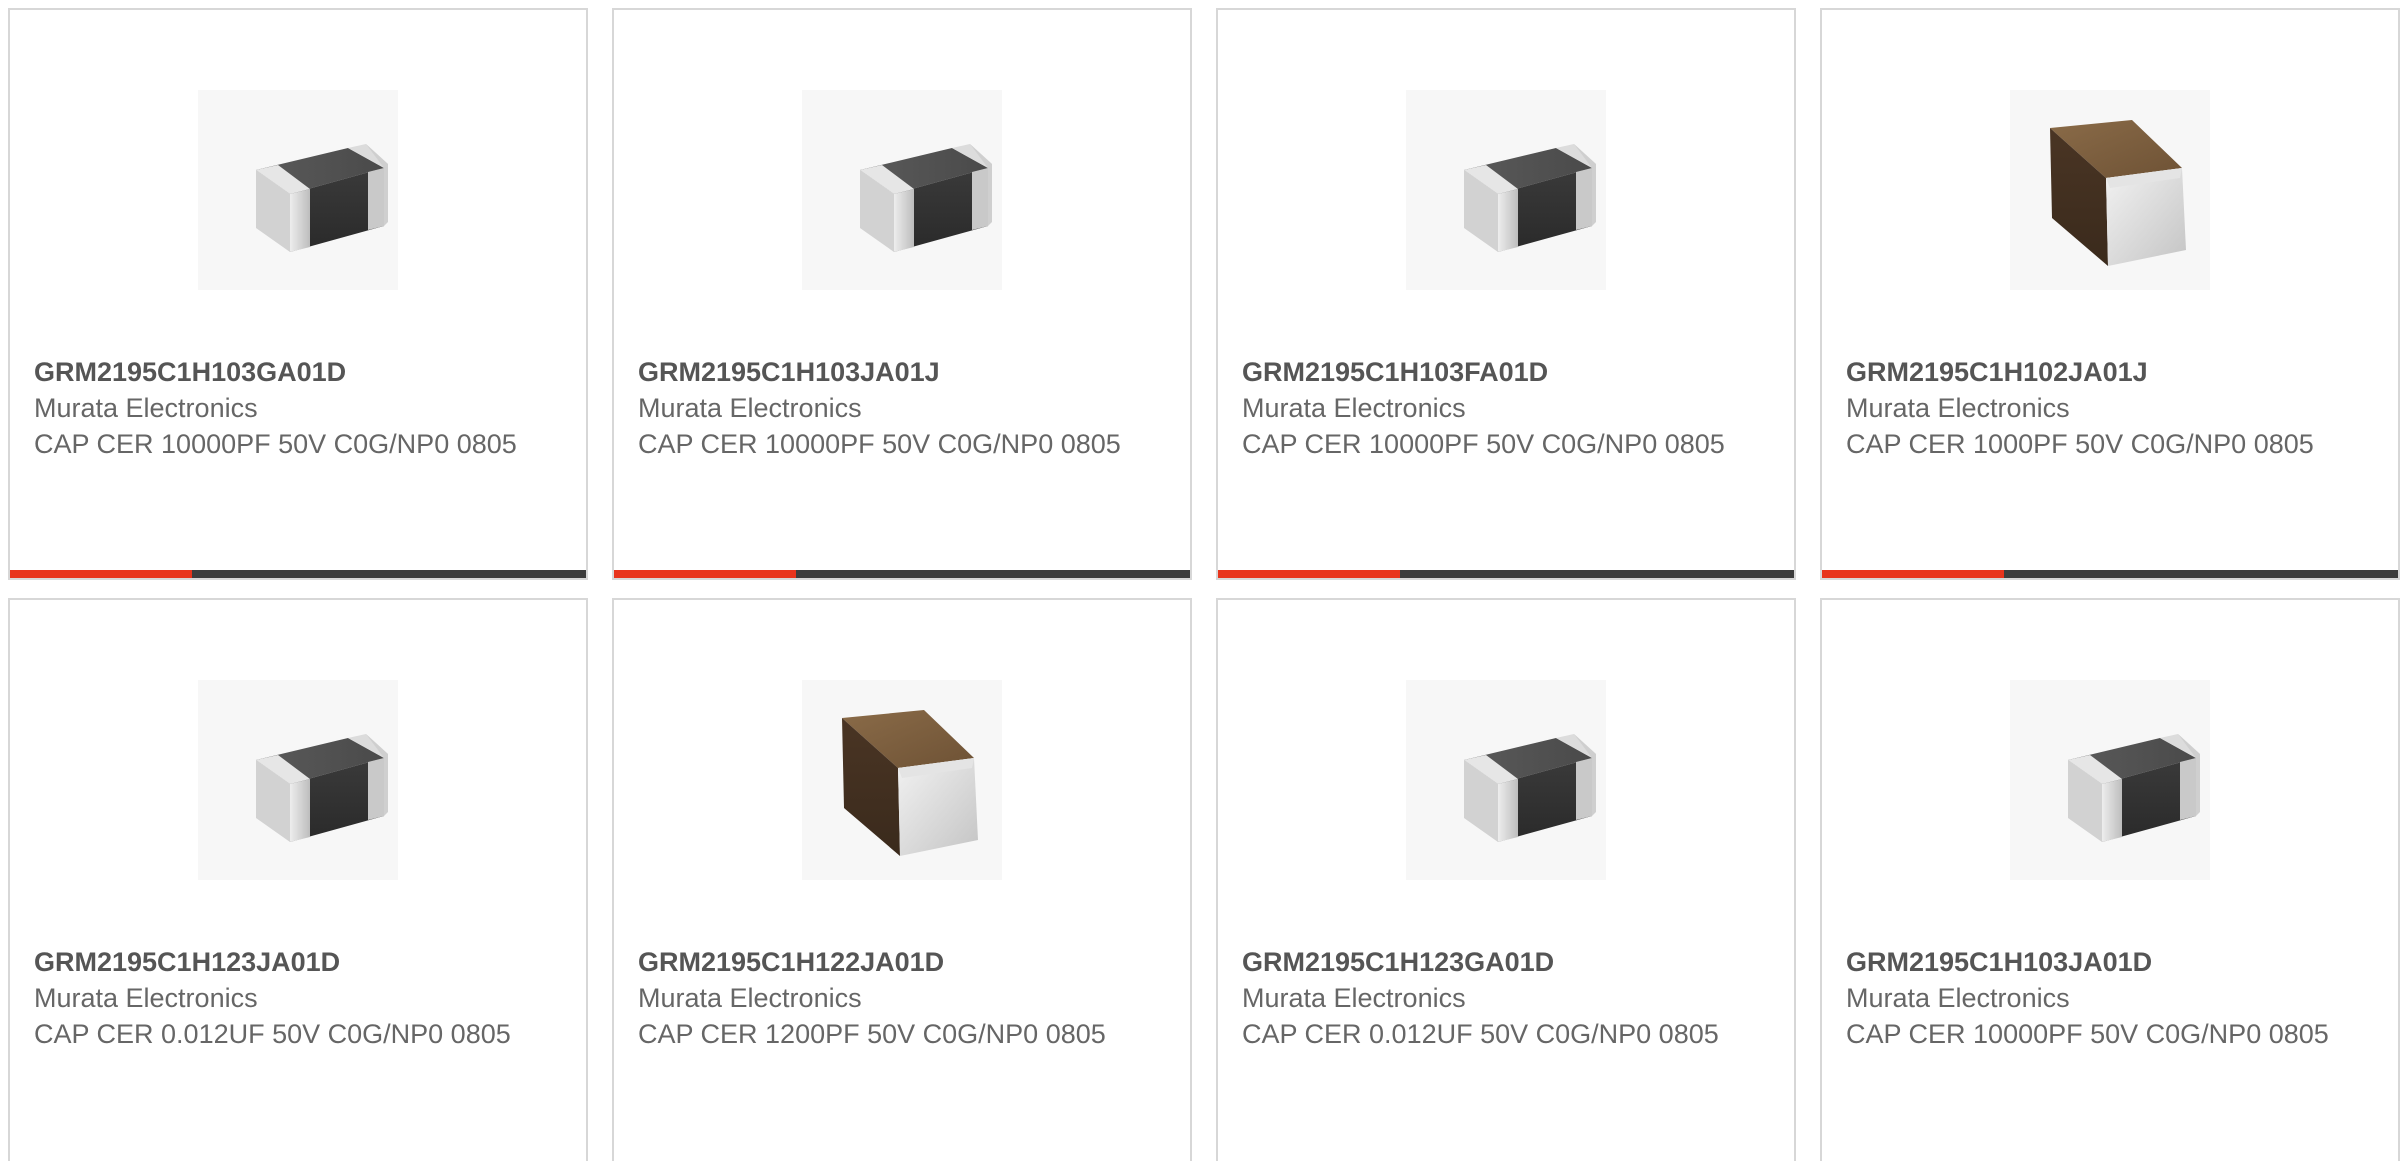 Image resolution: width=2400 pixels, height=1161 pixels. What do you see at coordinates (1502, 962) in the screenshot?
I see `part-number-link: GRM2195C1H123GA01D` at bounding box center [1502, 962].